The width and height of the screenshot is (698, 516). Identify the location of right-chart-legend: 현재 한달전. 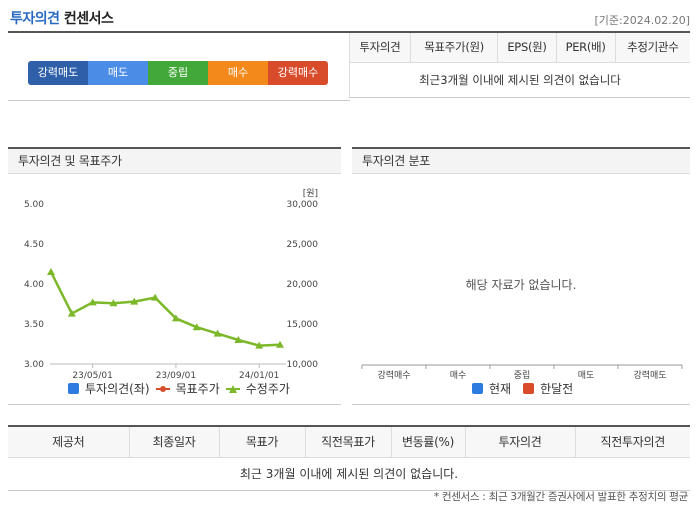
(522, 388).